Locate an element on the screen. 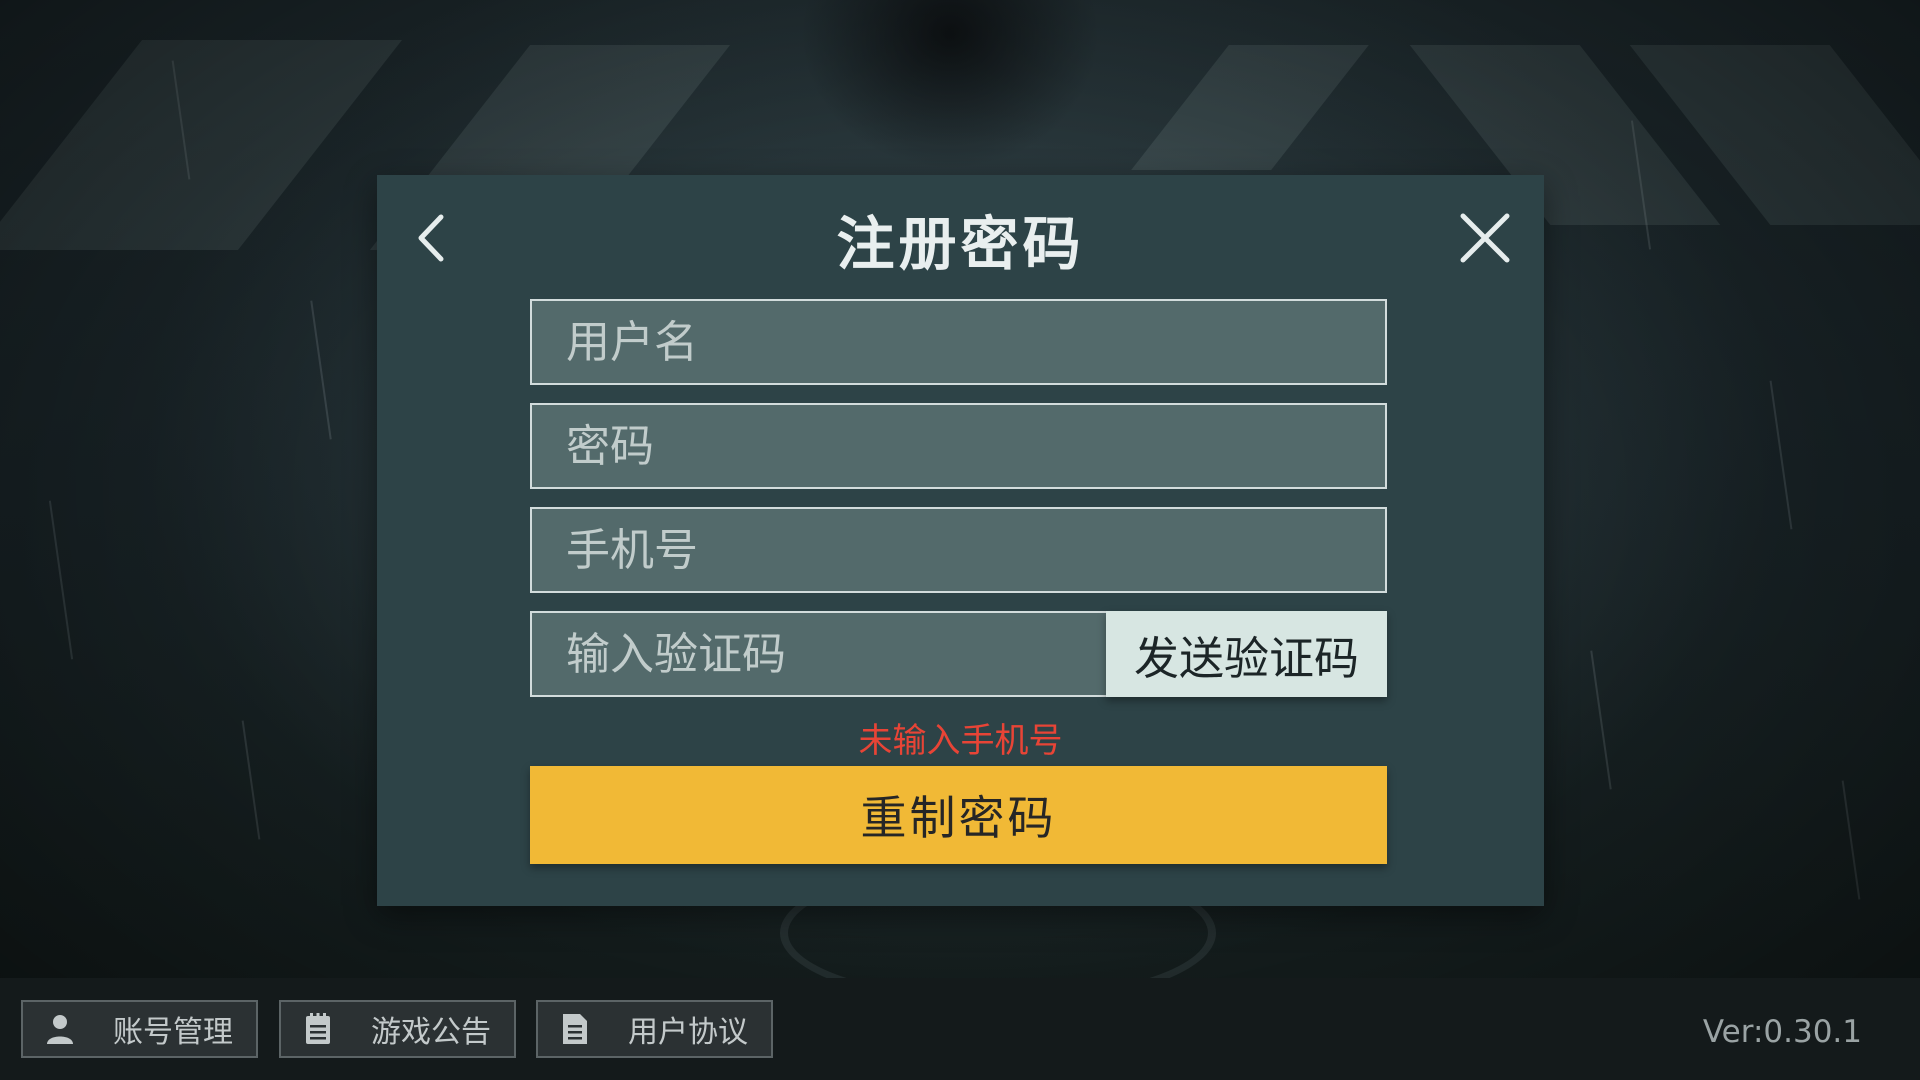 The image size is (1920, 1080). username-input is located at coordinates (958, 342).